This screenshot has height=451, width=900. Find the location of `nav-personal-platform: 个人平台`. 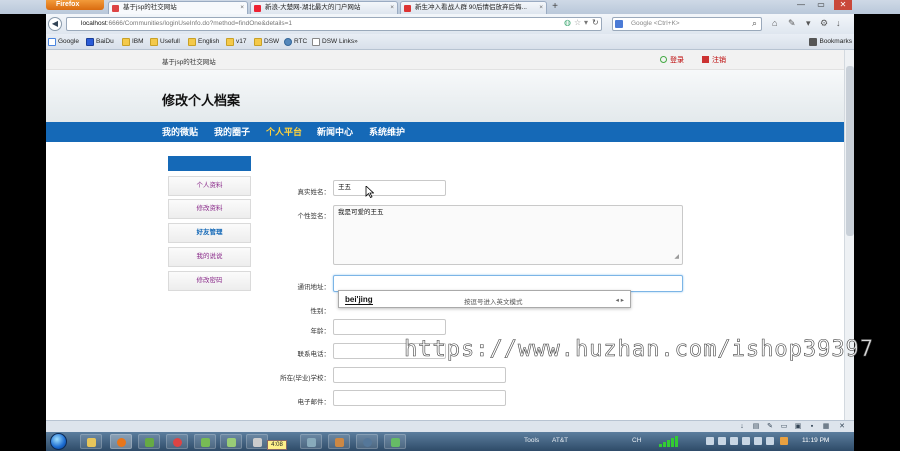

nav-personal-platform: 个人平台 is located at coordinates (284, 132).